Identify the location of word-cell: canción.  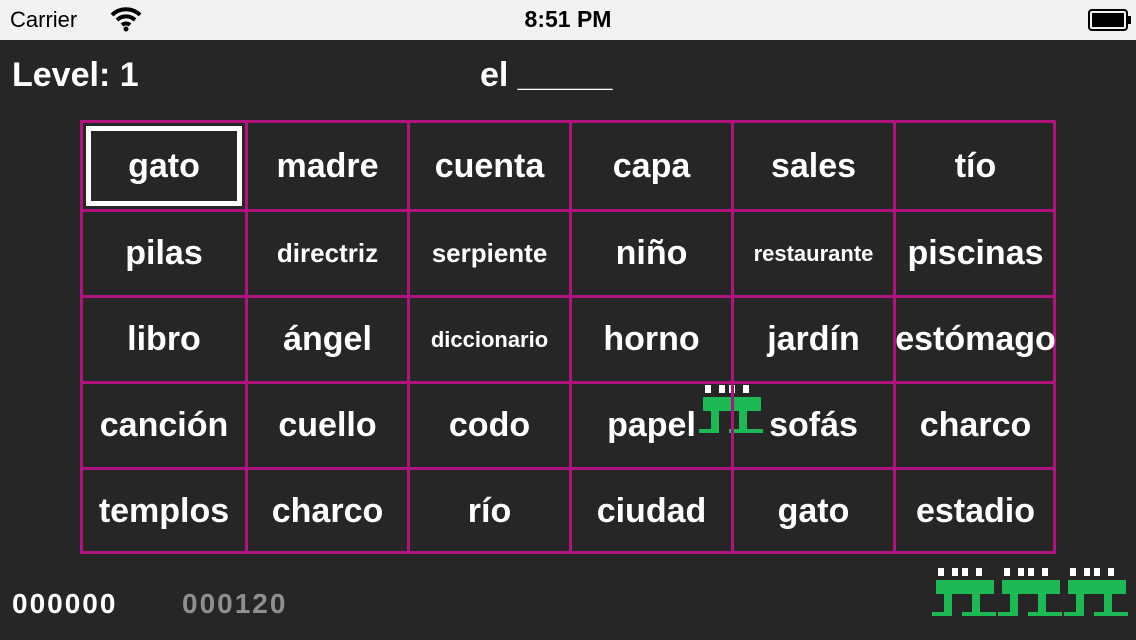
(164, 425).